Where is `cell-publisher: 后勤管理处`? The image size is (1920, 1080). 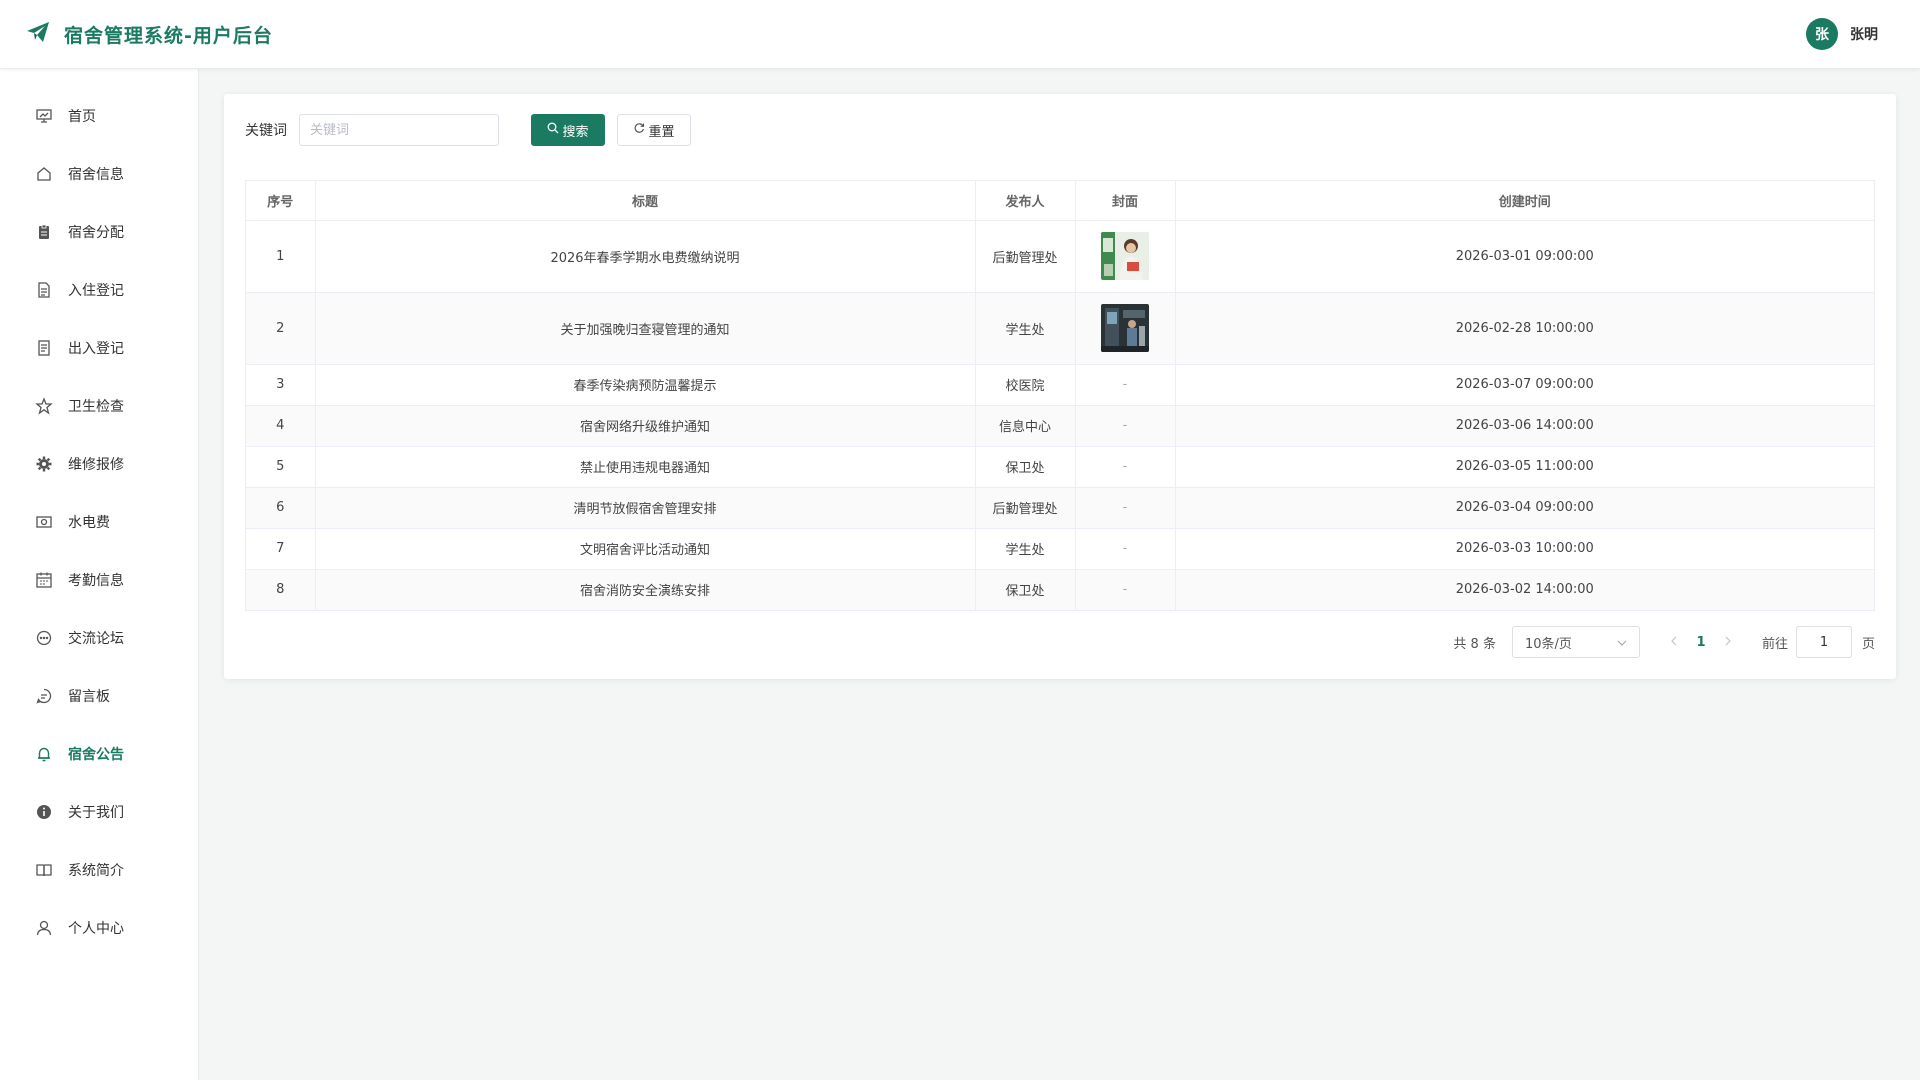
cell-publisher: 后勤管理处 is located at coordinates (1025, 508).